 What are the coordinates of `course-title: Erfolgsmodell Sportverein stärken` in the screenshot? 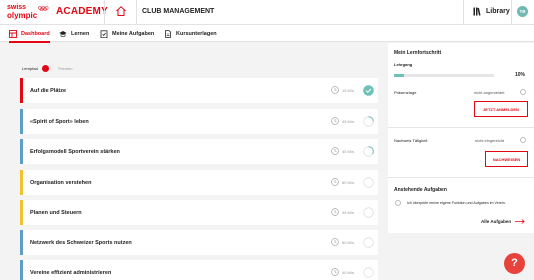 It's located at (75, 151).